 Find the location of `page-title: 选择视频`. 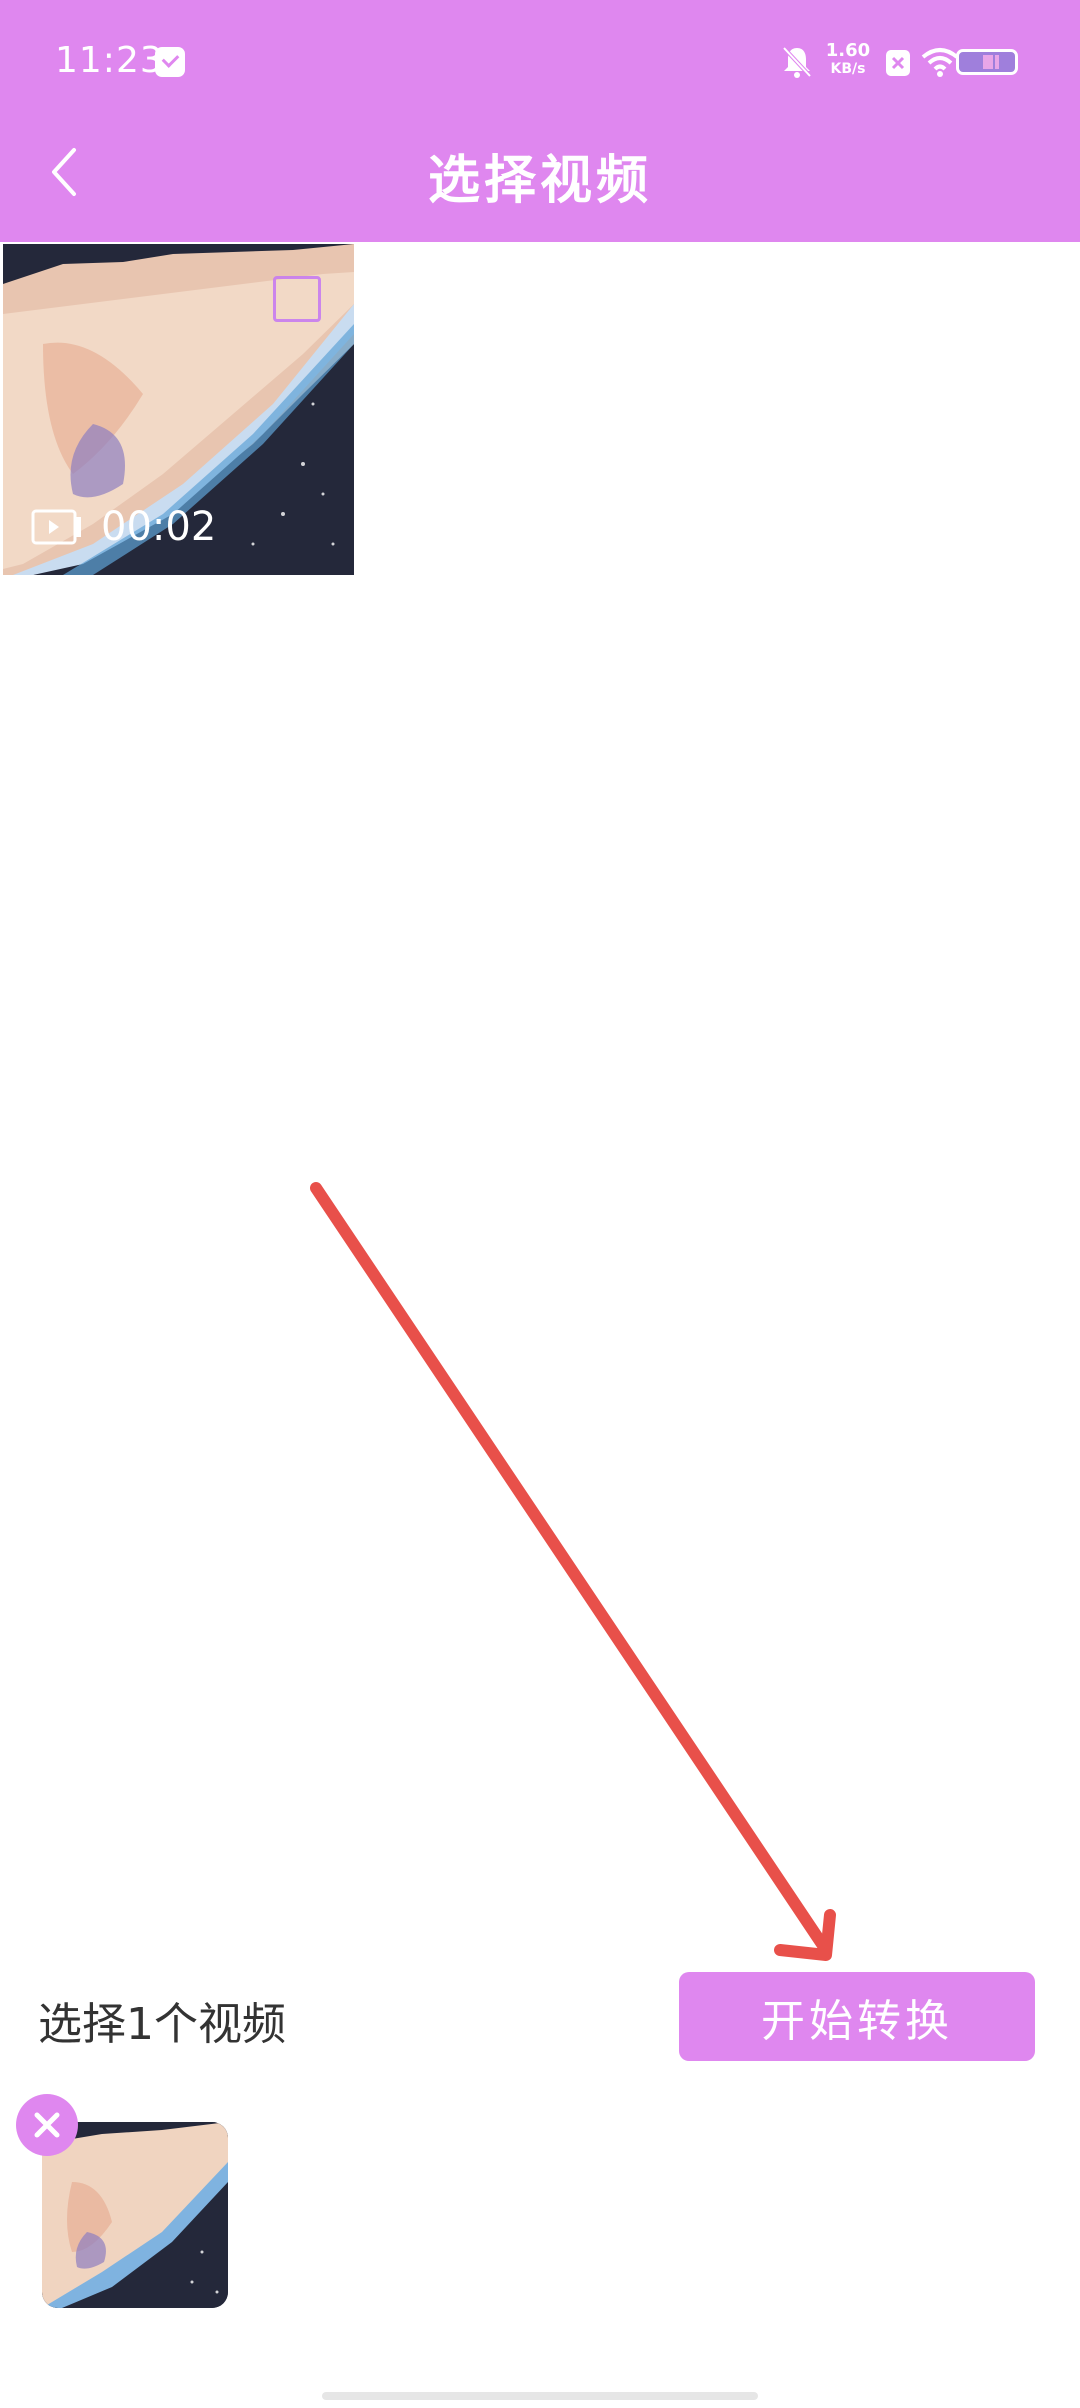

page-title: 选择视频 is located at coordinates (539, 181).